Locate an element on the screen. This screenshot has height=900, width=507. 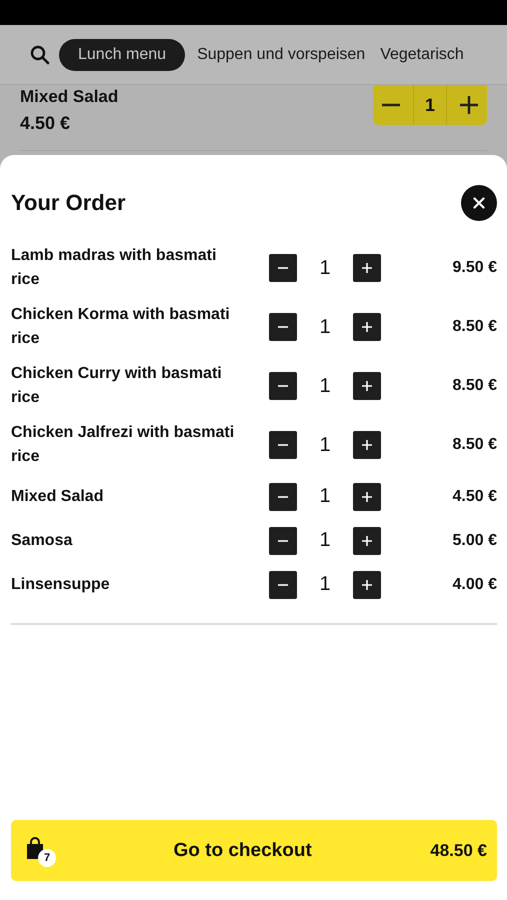
item-name: Samosa is located at coordinates (42, 540).